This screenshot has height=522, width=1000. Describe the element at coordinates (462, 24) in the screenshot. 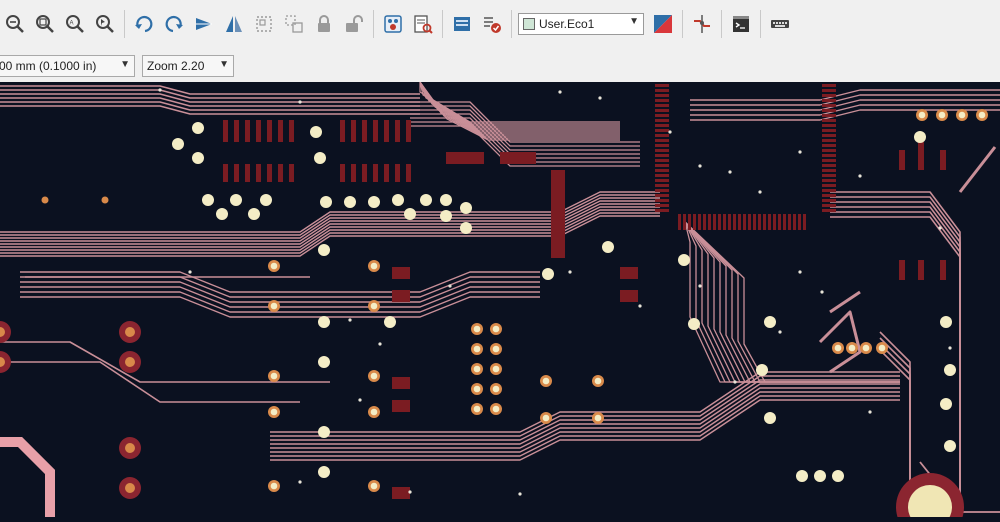

I see `netlist-icon` at that location.